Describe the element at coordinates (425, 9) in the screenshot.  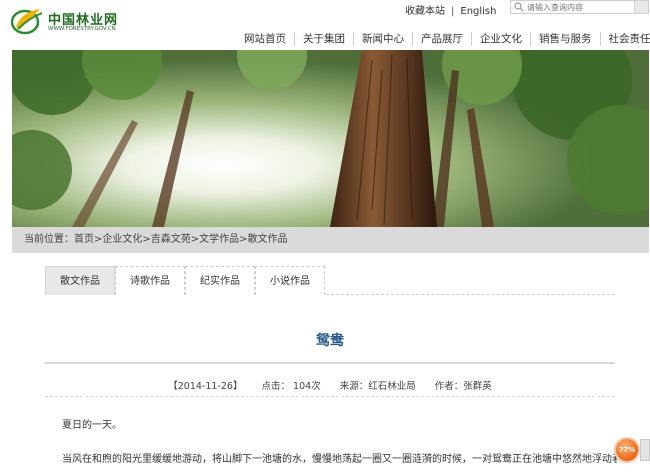
I see `add-favorite-link: 收藏本站` at that location.